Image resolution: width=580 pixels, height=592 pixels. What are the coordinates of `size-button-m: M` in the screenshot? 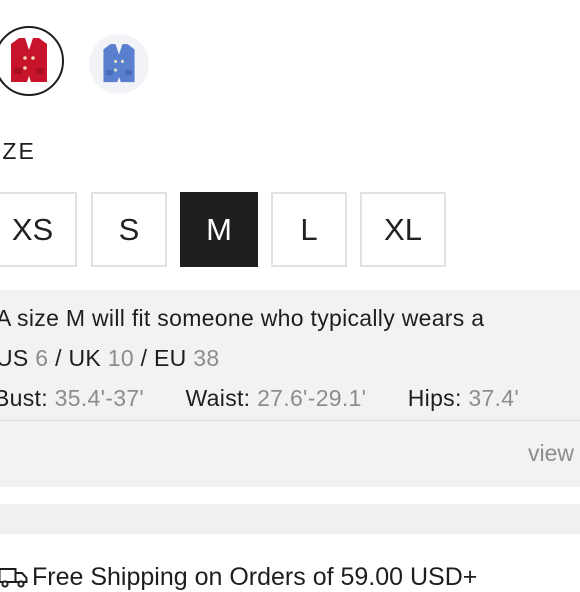 It's located at (219, 229).